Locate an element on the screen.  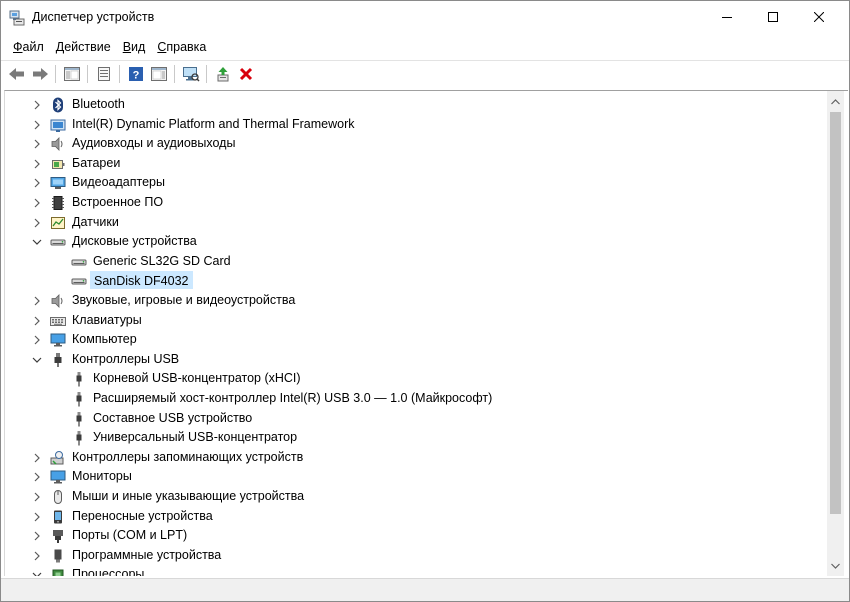
tree-item-label: Переносные устройства is located at coordinates (142, 516).